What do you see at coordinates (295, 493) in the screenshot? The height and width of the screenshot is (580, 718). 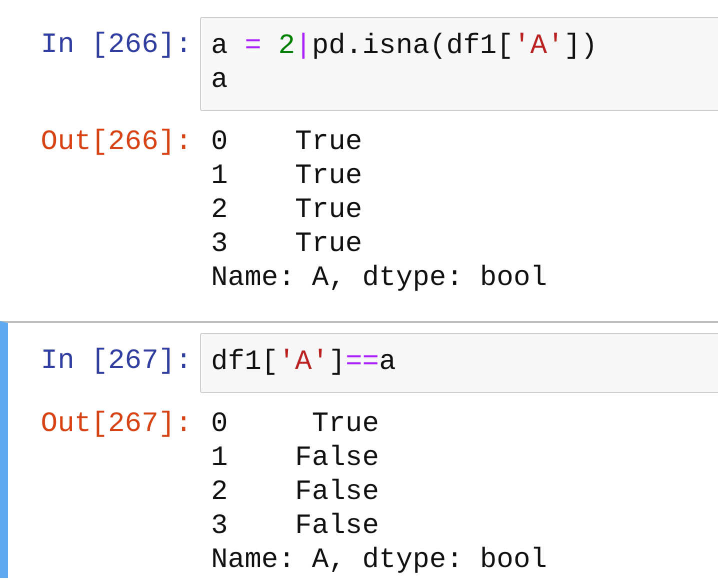 I see `output-line: 2 False` at bounding box center [295, 493].